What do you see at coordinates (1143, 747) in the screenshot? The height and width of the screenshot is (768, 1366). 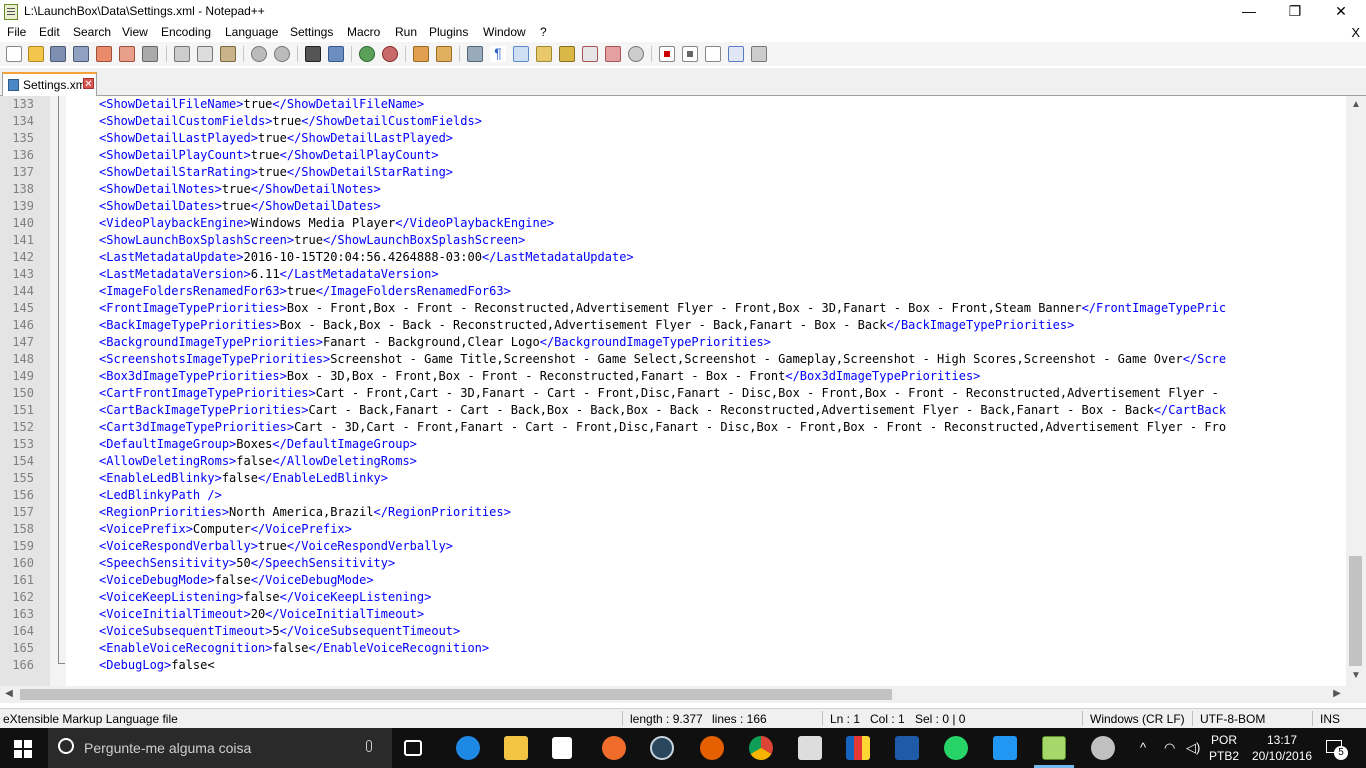 I see `show-hidden-icons-icon: ^` at bounding box center [1143, 747].